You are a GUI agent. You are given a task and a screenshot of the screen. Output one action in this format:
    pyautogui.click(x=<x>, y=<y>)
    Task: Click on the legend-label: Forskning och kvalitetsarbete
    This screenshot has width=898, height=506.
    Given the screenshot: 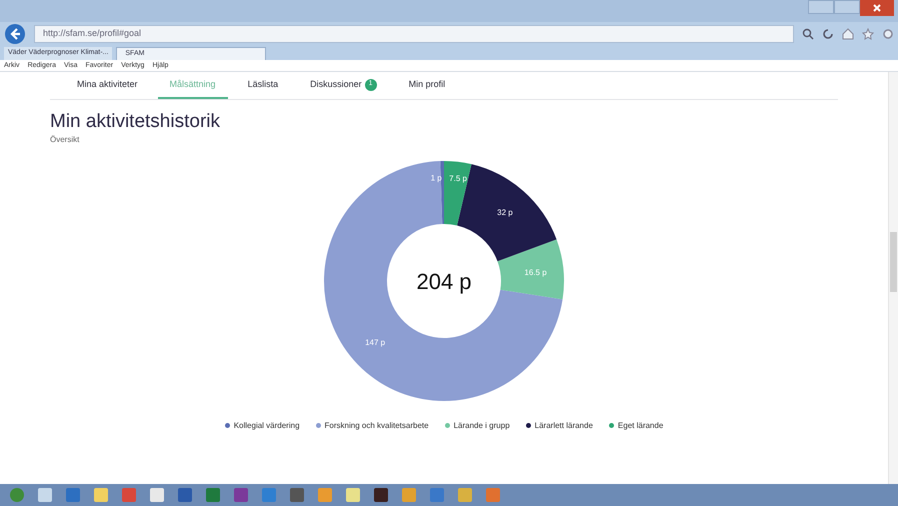 What is the action you would take?
    pyautogui.click(x=376, y=426)
    